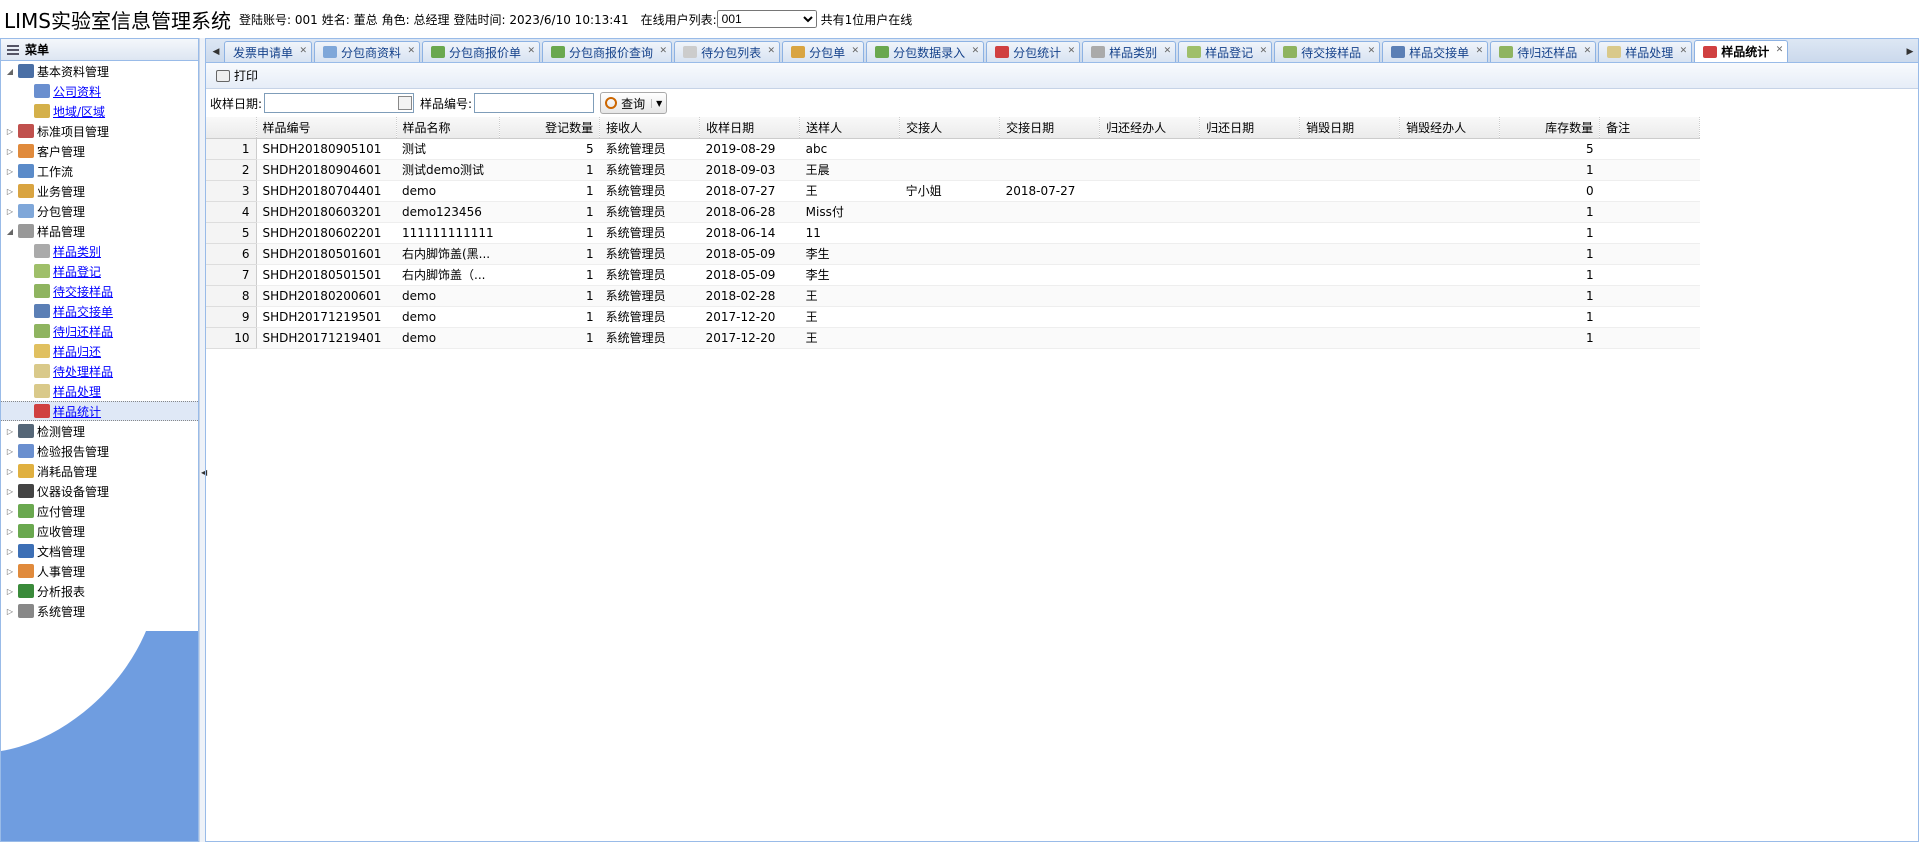 Image resolution: width=1919 pixels, height=842 pixels. Describe the element at coordinates (268, 51) in the screenshot. I see `tab: 发票申请单 ✕` at that location.